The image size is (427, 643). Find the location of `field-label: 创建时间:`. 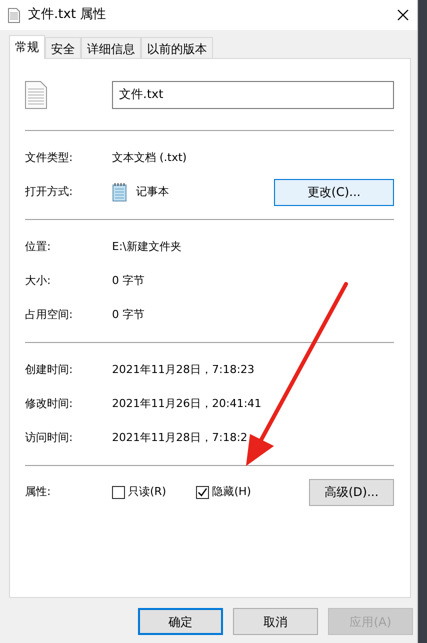

field-label: 创建时间: is located at coordinates (49, 370).